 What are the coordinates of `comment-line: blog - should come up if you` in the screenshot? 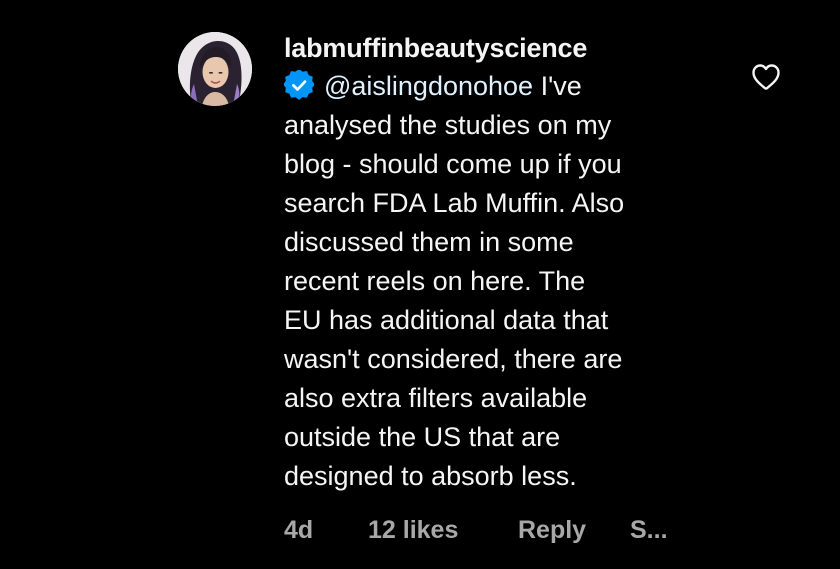 It's located at (453, 164).